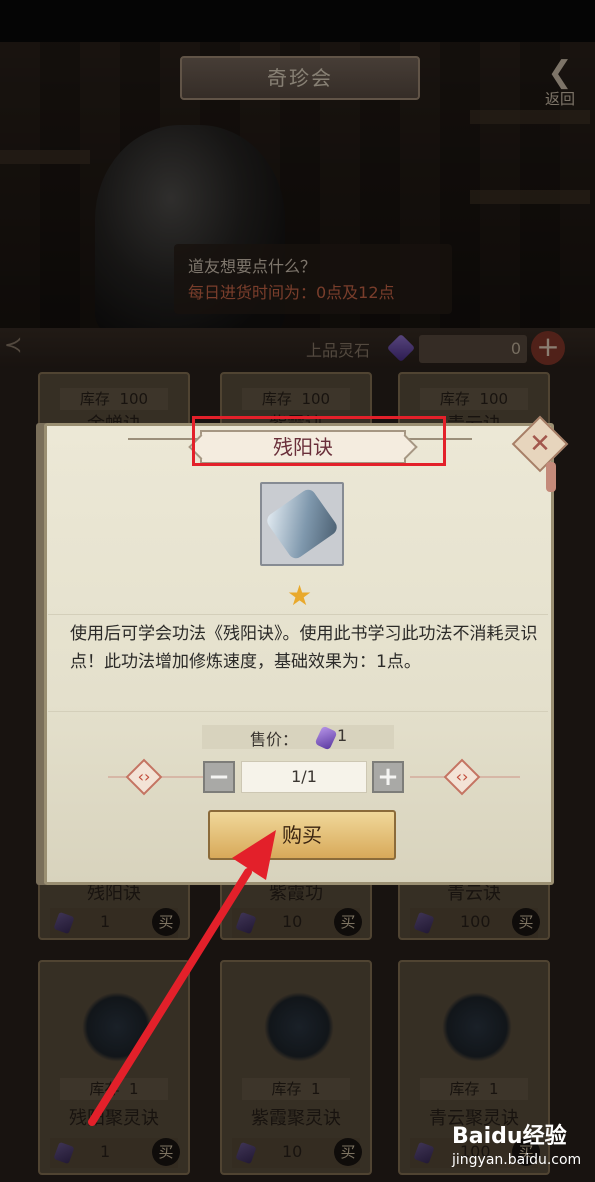 This screenshot has width=595, height=1182. Describe the element at coordinates (517, 1160) in the screenshot. I see `watermark-url: jingyan.baidu.com` at that location.